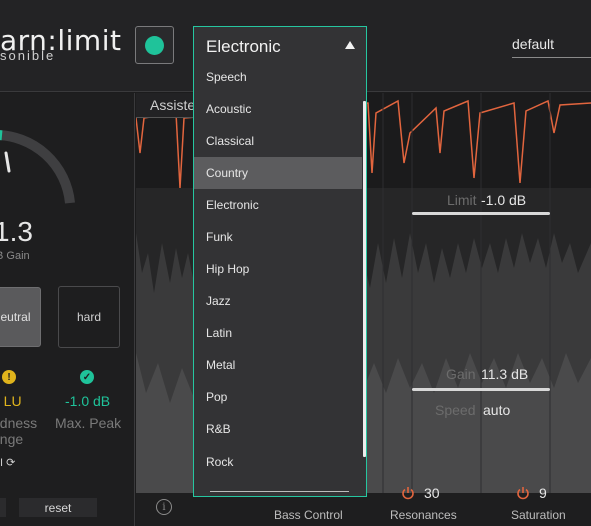 Image resolution: width=591 pixels, height=526 pixels. Describe the element at coordinates (3, 507) in the screenshot. I see `left-edge-button` at that location.